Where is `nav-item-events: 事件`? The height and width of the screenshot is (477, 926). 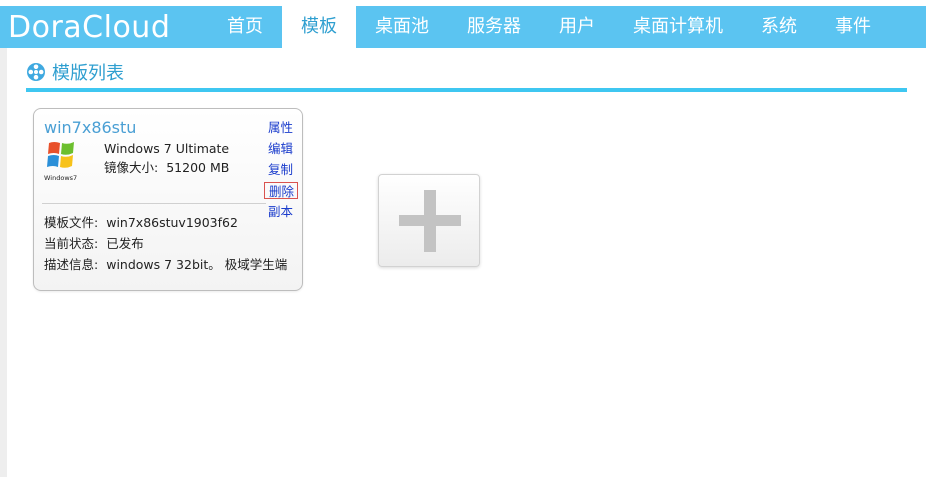 nav-item-events: 事件 is located at coordinates (853, 27).